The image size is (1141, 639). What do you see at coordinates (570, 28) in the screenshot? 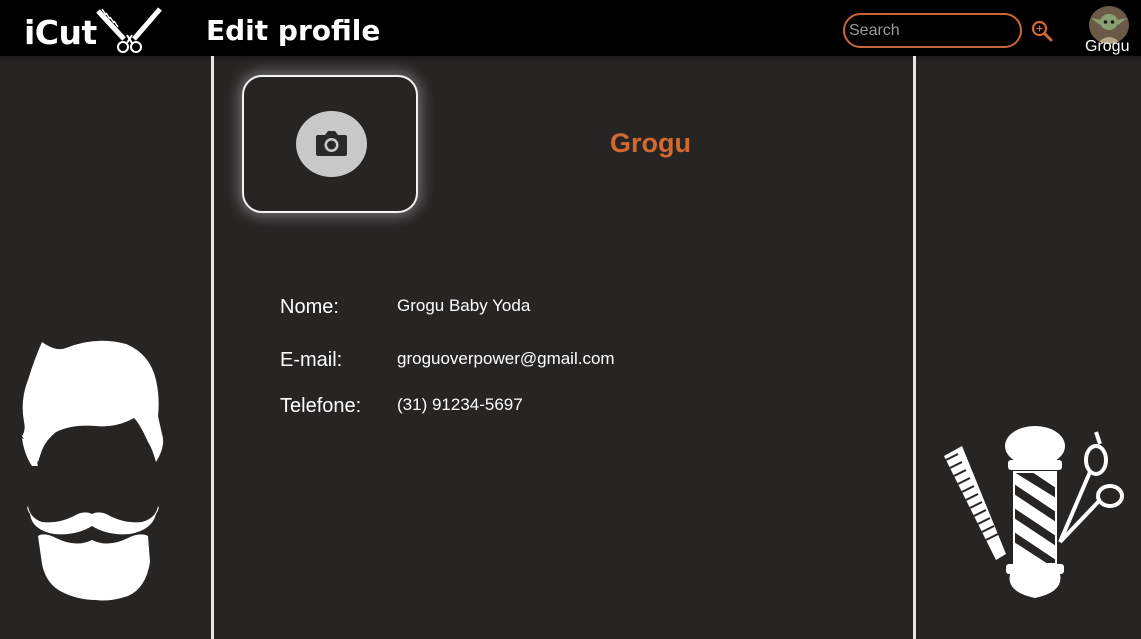
I see `top-navbar: iCut Edit profile Grogu` at bounding box center [570, 28].